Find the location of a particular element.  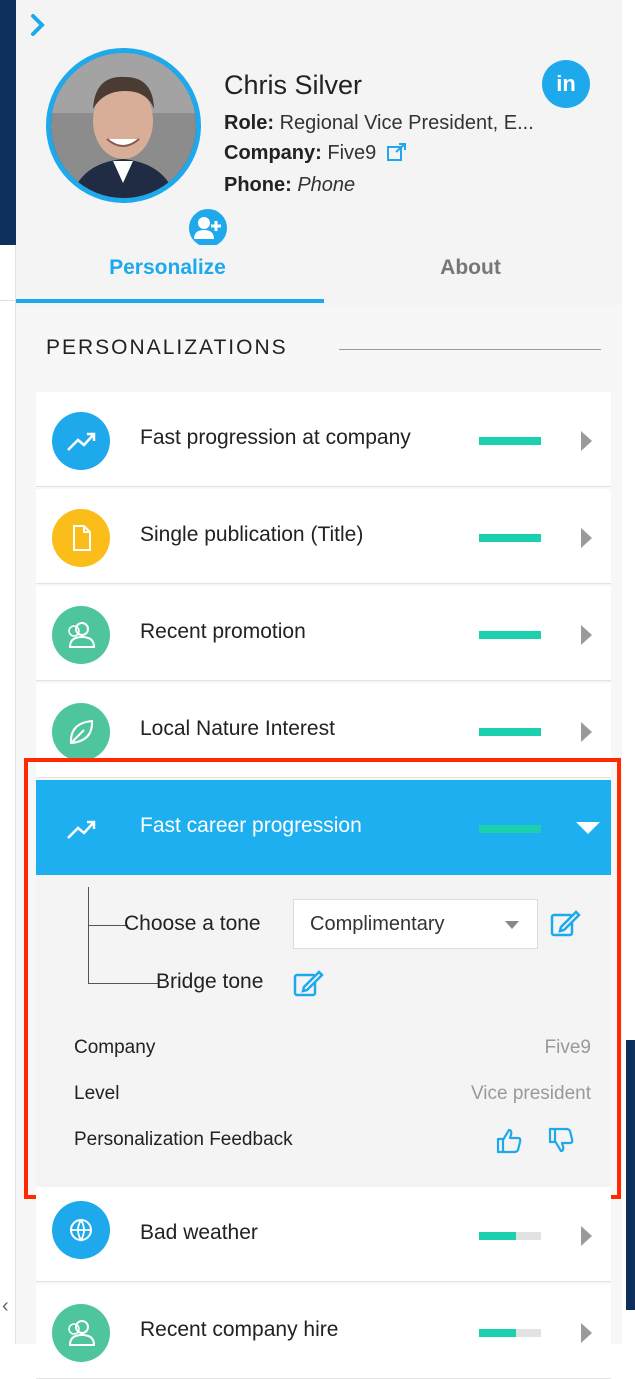

background-app-strip is located at coordinates (8, 122).